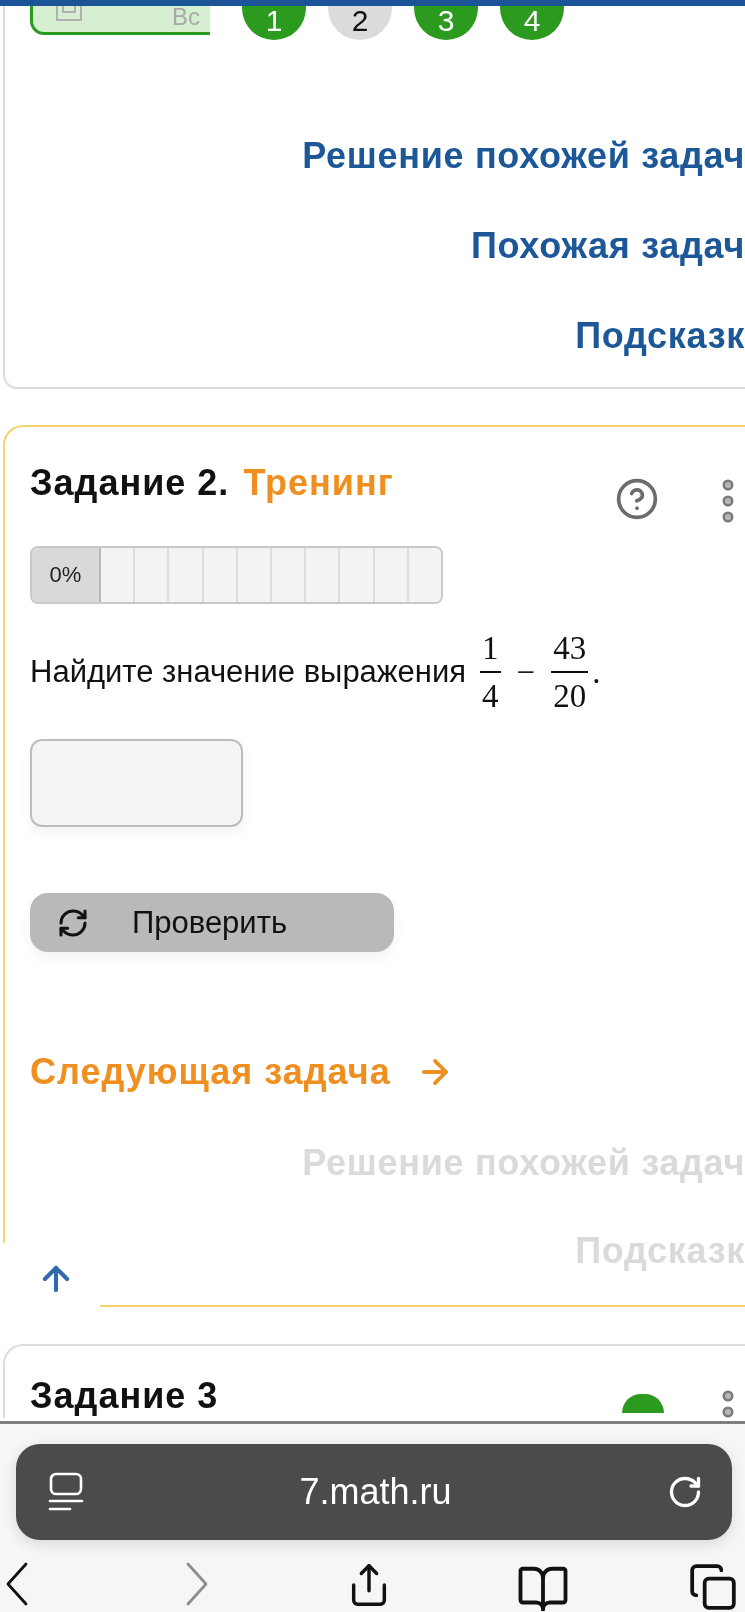 The image size is (745, 1612). I want to click on reload-icon, so click(685, 1492).